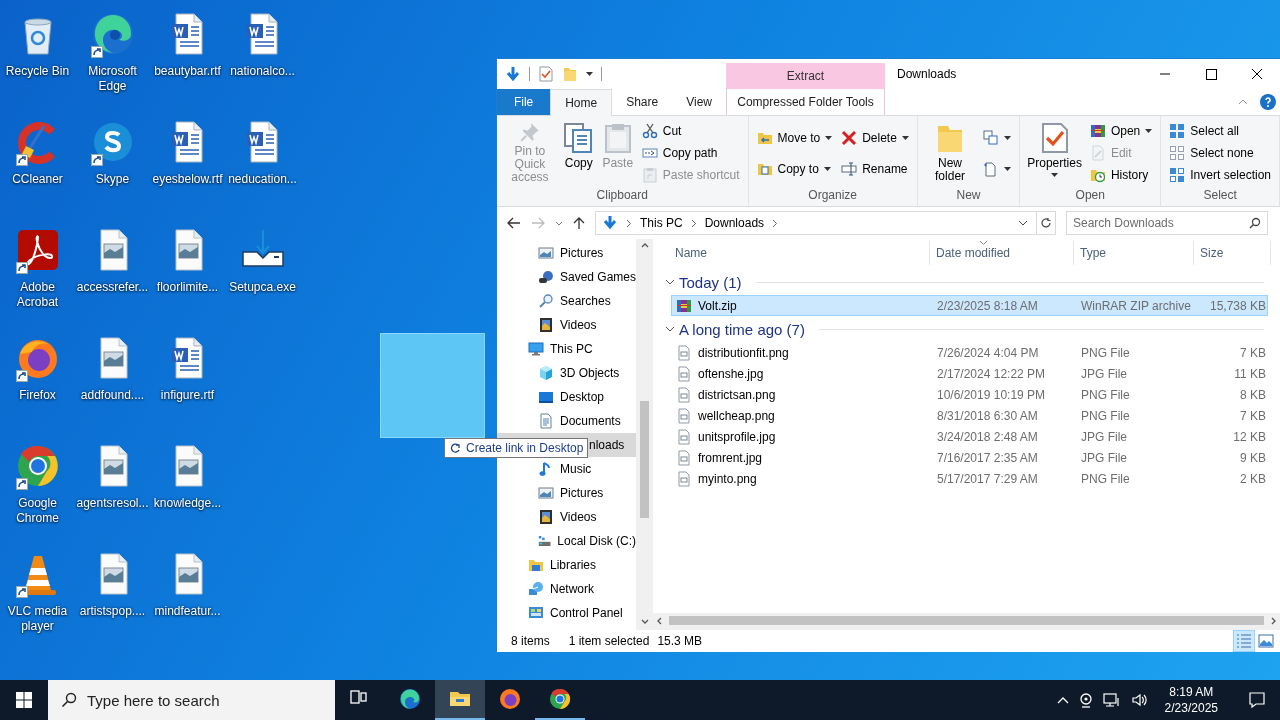  I want to click on webcam-icon, so click(1085, 700).